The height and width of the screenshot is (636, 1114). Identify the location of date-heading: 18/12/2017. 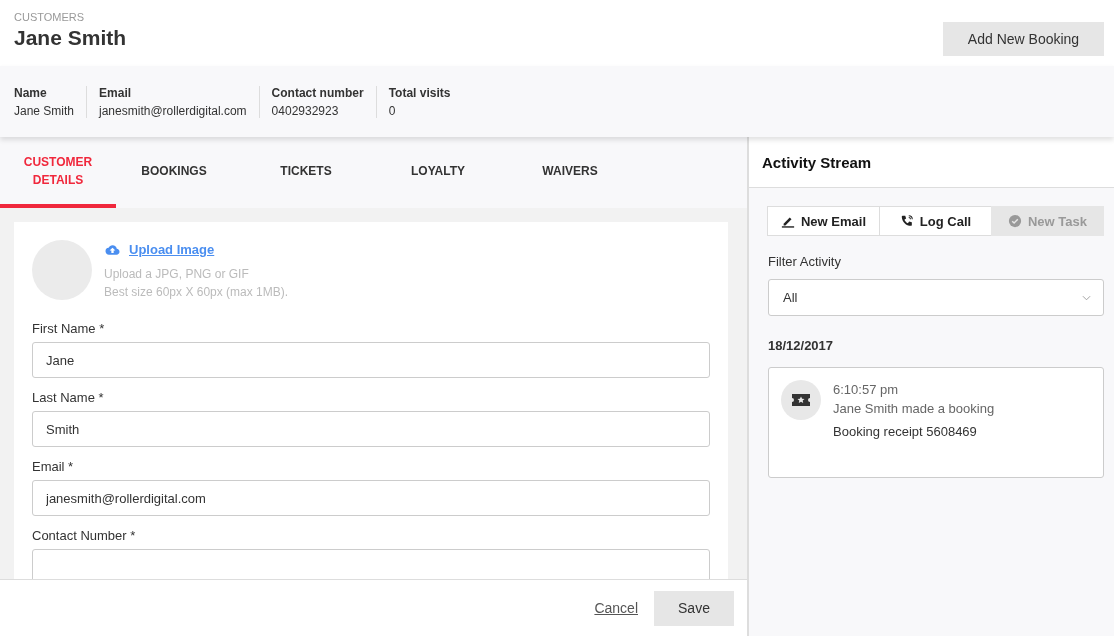
(801, 345).